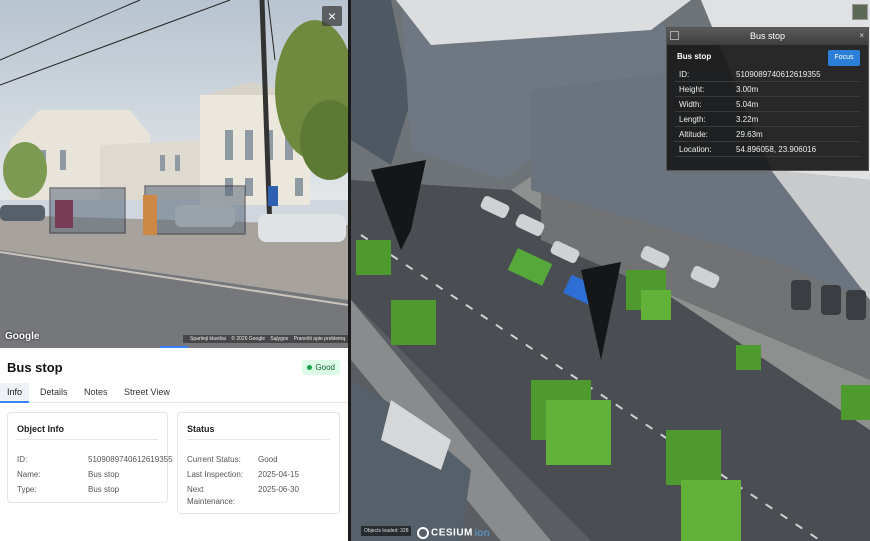 The image size is (870, 541). I want to click on current-status-row: Current Status: Good, so click(232, 459).